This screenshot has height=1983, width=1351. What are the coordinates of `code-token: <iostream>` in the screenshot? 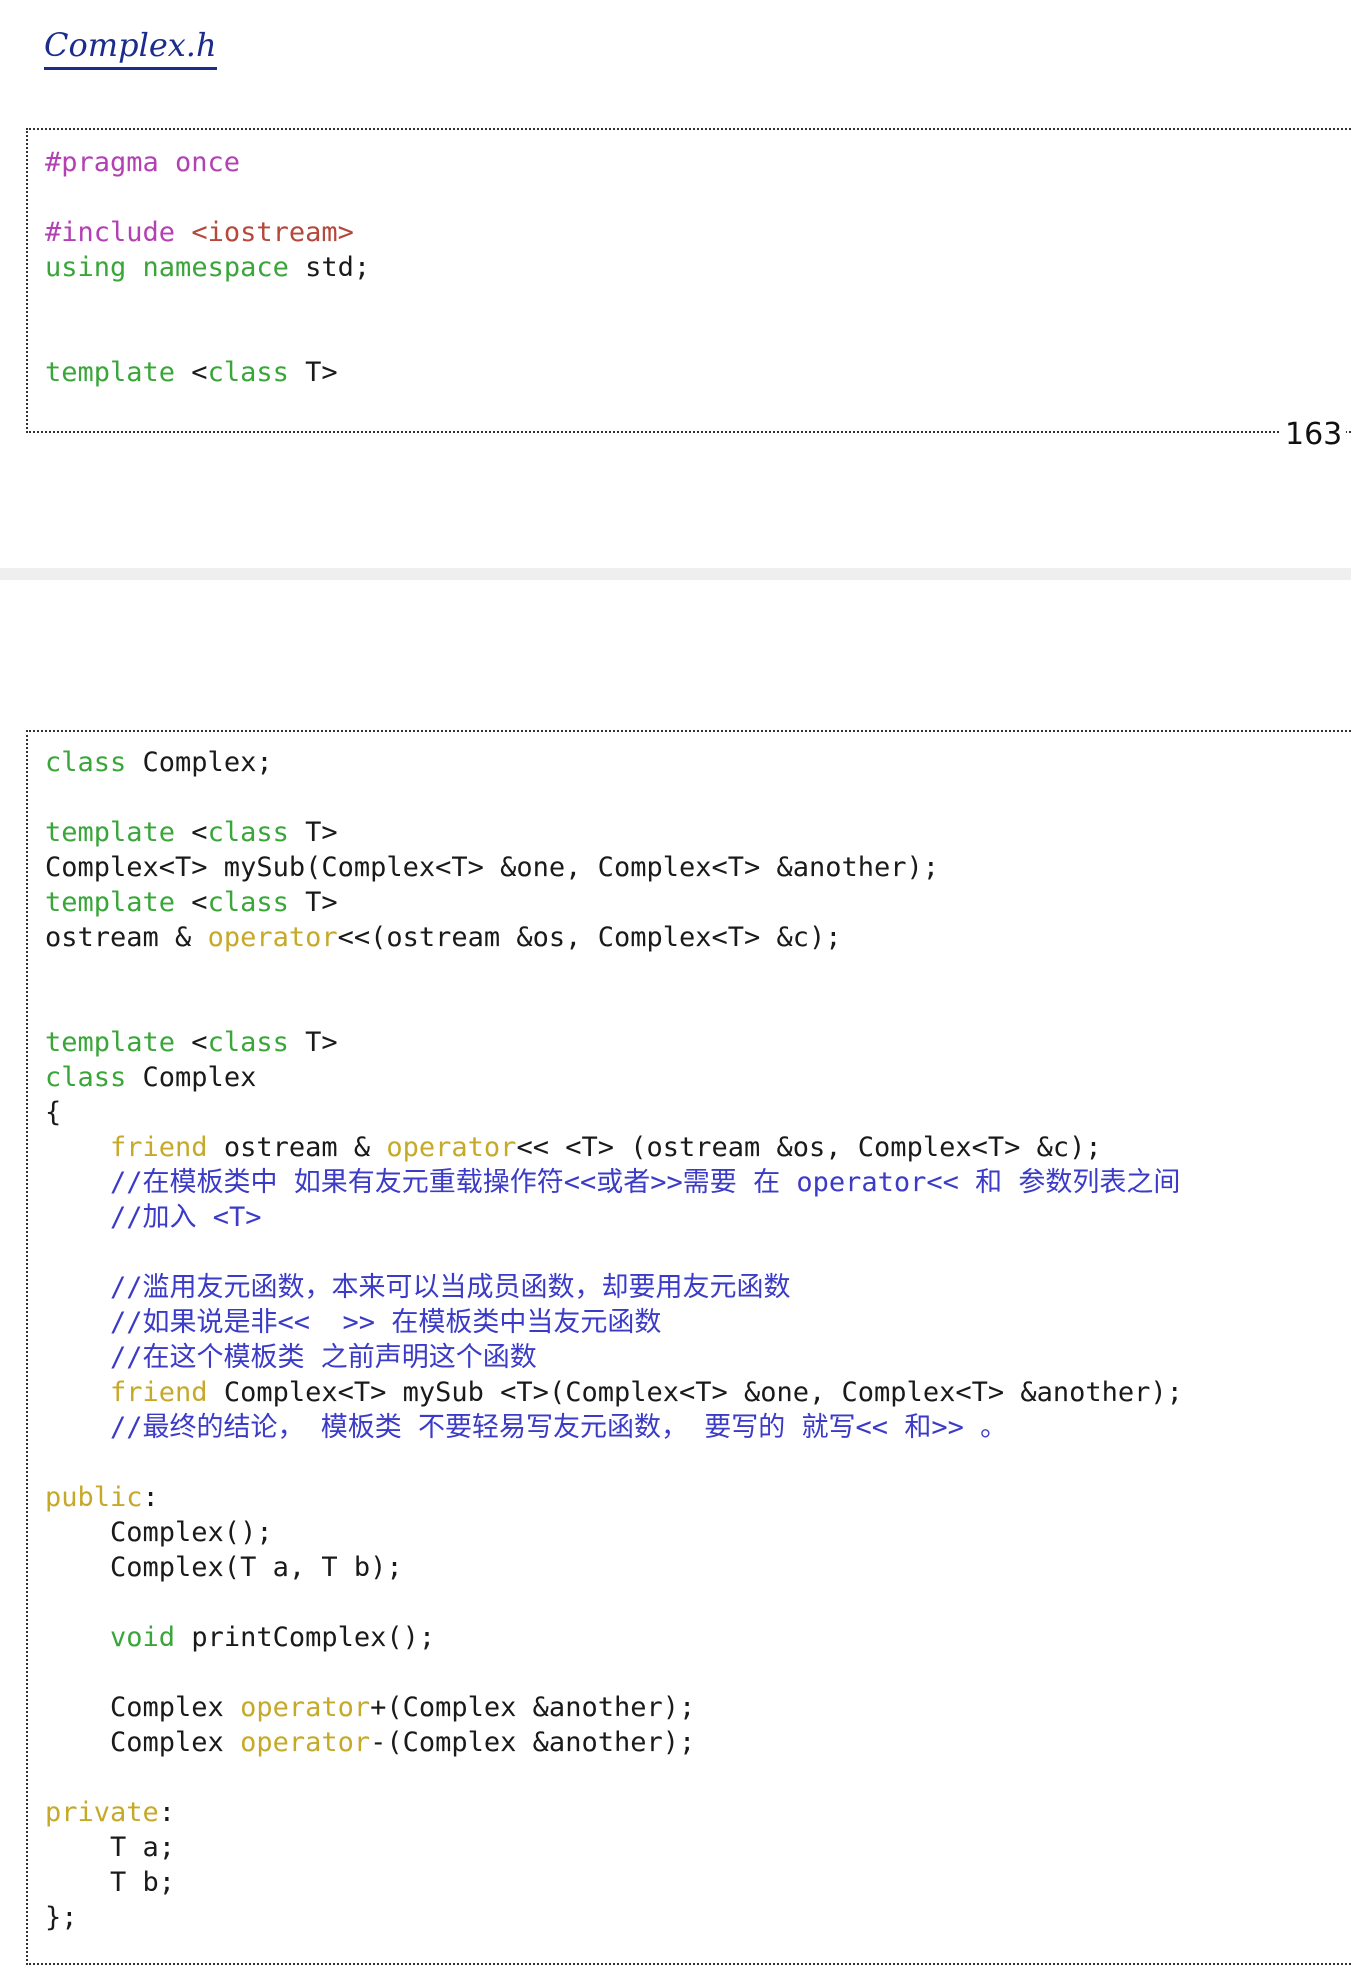 It's located at (272, 232).